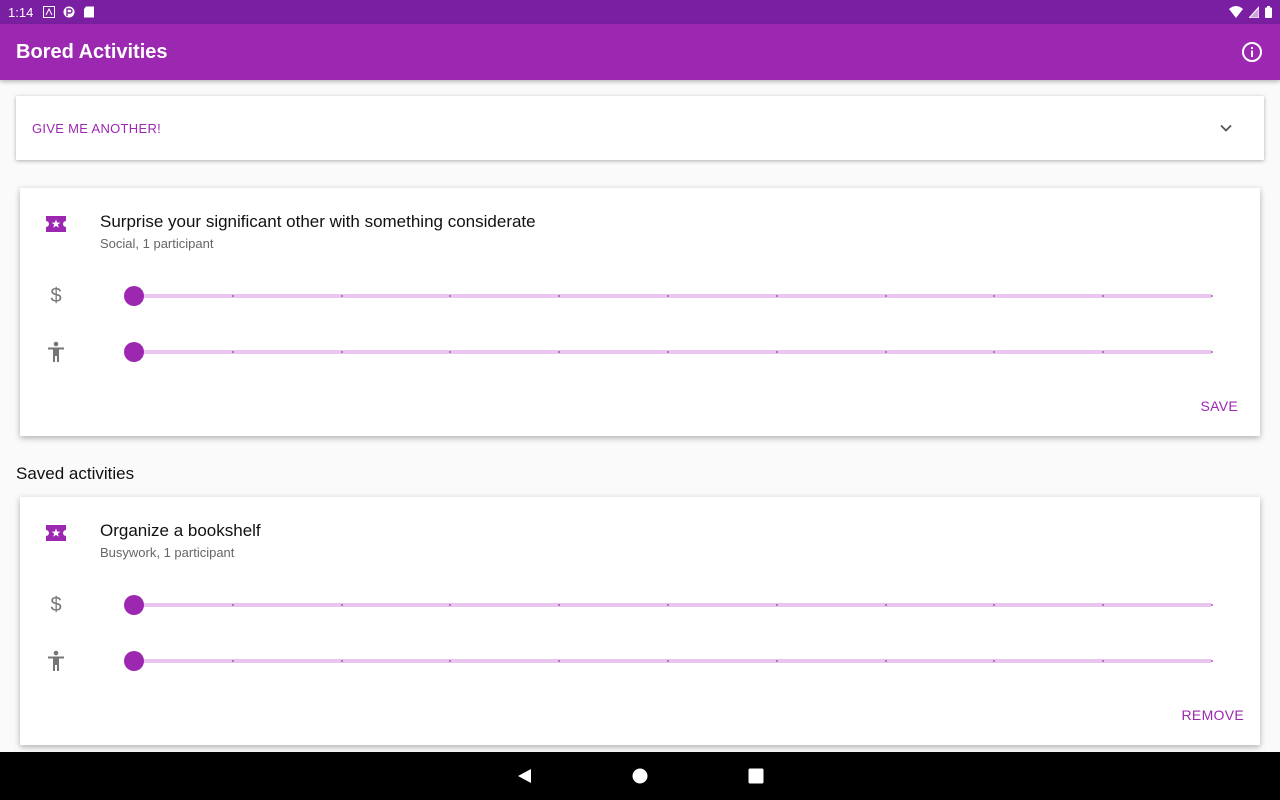 The height and width of the screenshot is (800, 1280). I want to click on signal-icon, so click(1254, 12).